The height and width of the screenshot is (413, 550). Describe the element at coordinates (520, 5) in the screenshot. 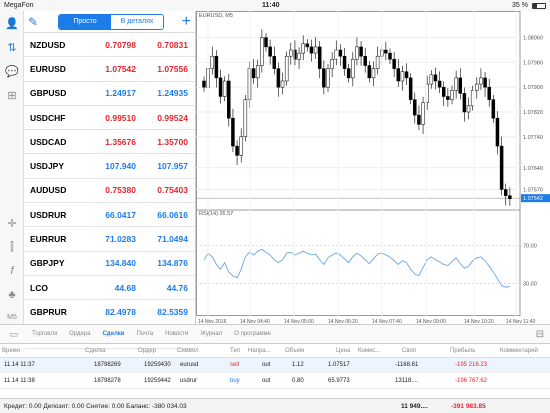

I see `battery-percent: 35 %` at that location.